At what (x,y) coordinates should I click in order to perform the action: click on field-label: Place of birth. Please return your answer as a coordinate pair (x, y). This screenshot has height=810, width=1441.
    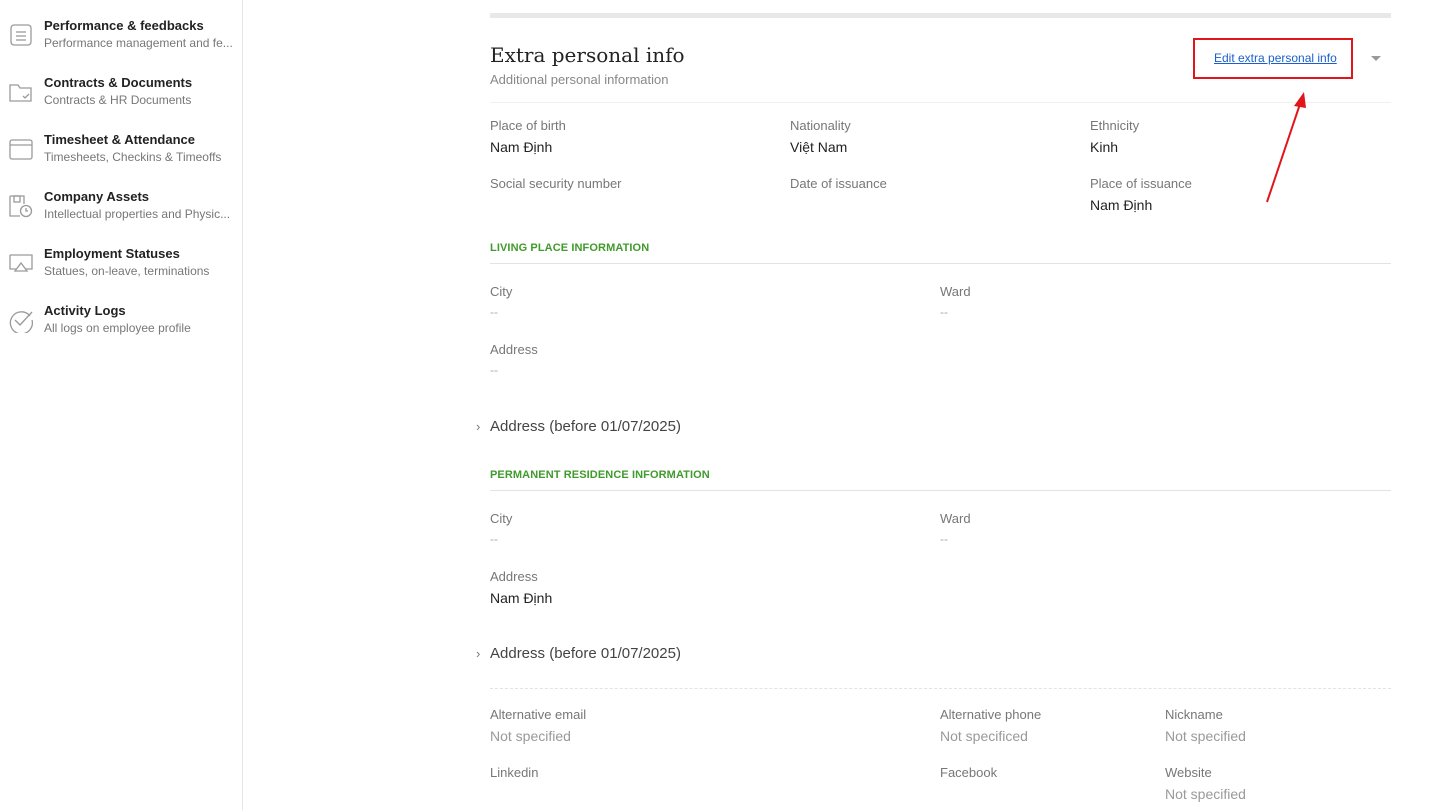
    Looking at the image, I should click on (528, 125).